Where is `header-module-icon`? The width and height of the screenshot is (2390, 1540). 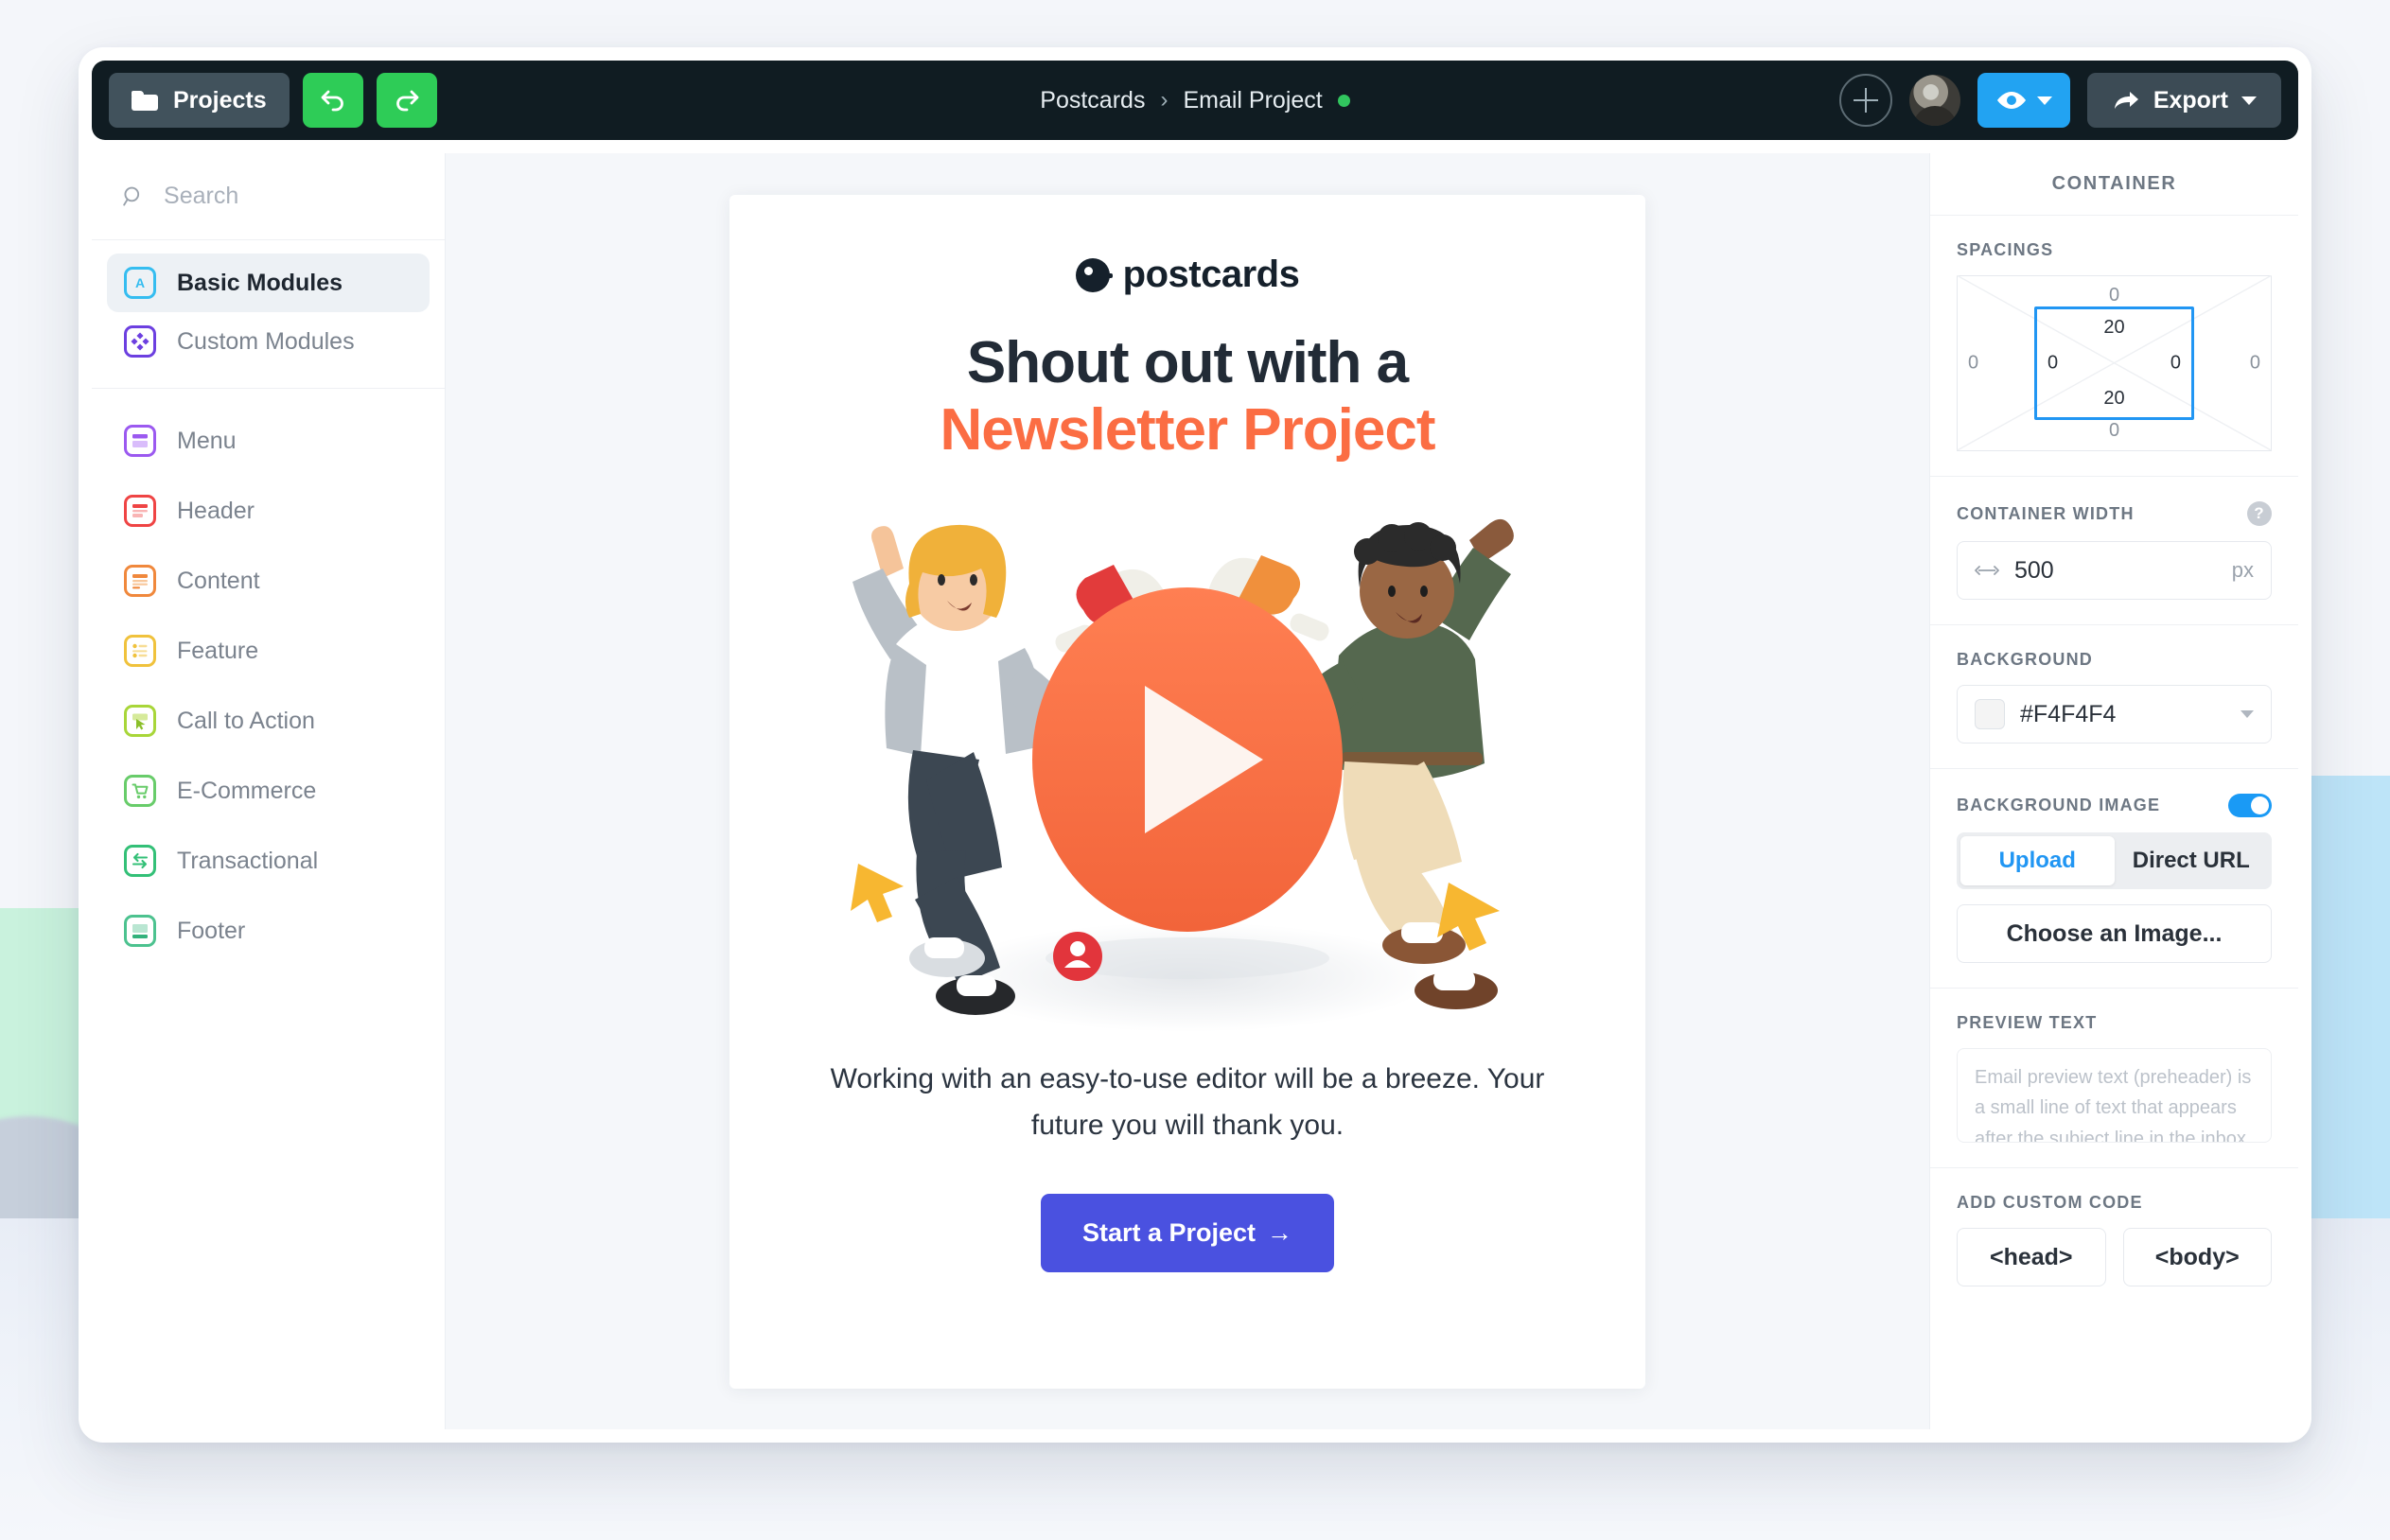 header-module-icon is located at coordinates (140, 511).